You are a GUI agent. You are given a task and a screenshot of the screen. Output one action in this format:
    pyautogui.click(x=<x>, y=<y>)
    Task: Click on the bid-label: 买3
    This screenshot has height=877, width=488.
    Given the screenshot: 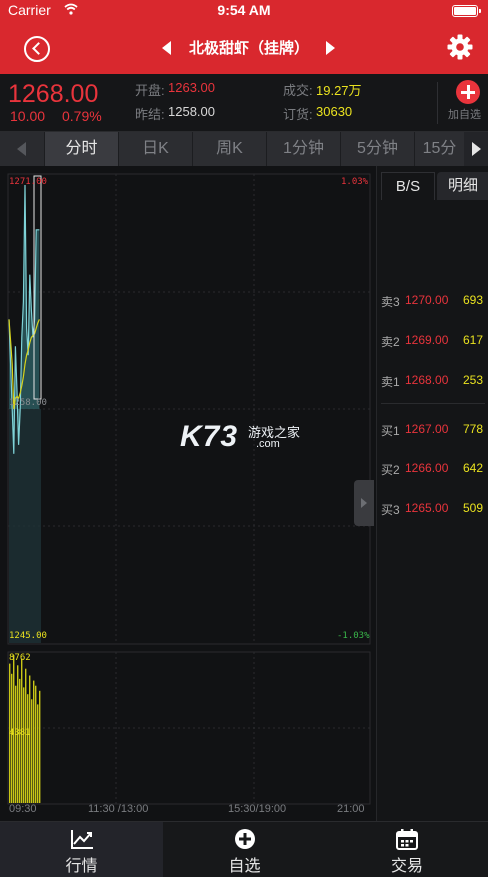 What is the action you would take?
    pyautogui.click(x=390, y=510)
    